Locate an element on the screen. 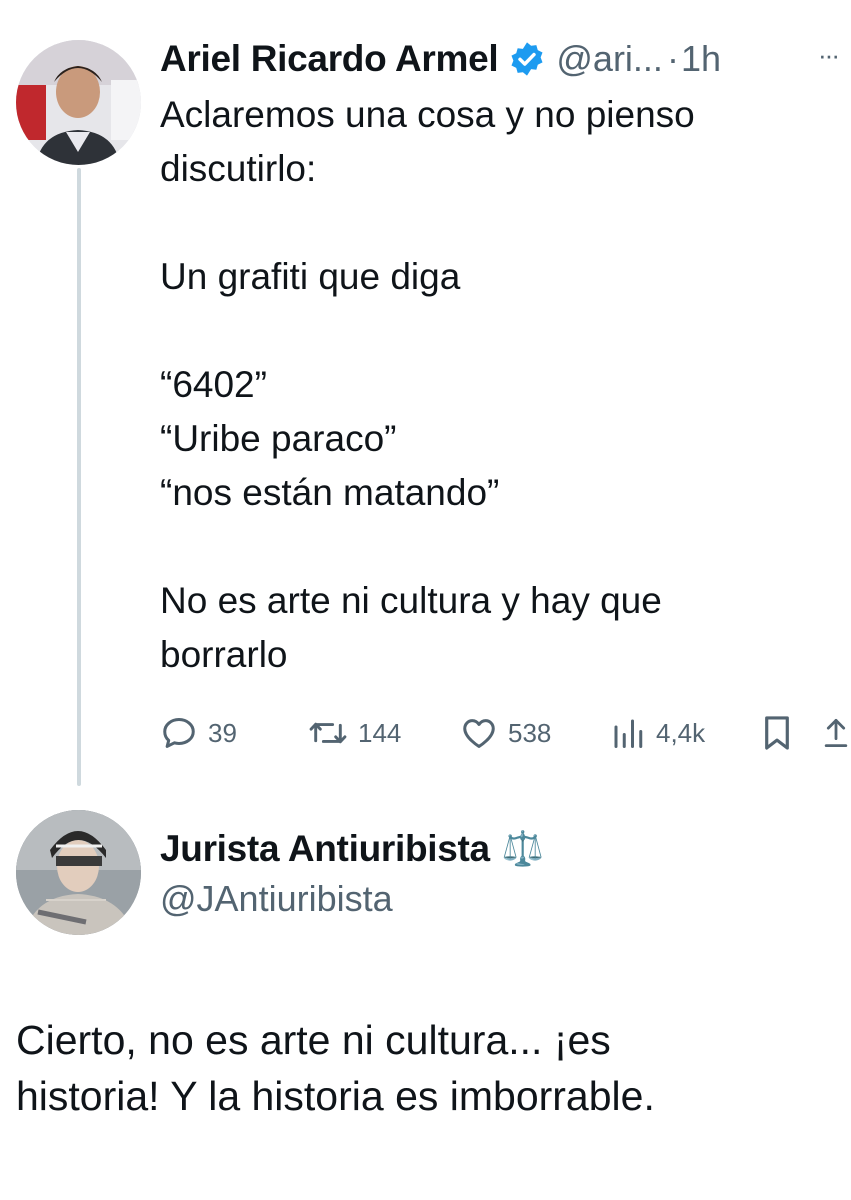 The height and width of the screenshot is (1200, 851). avatar is located at coordinates (78, 102).